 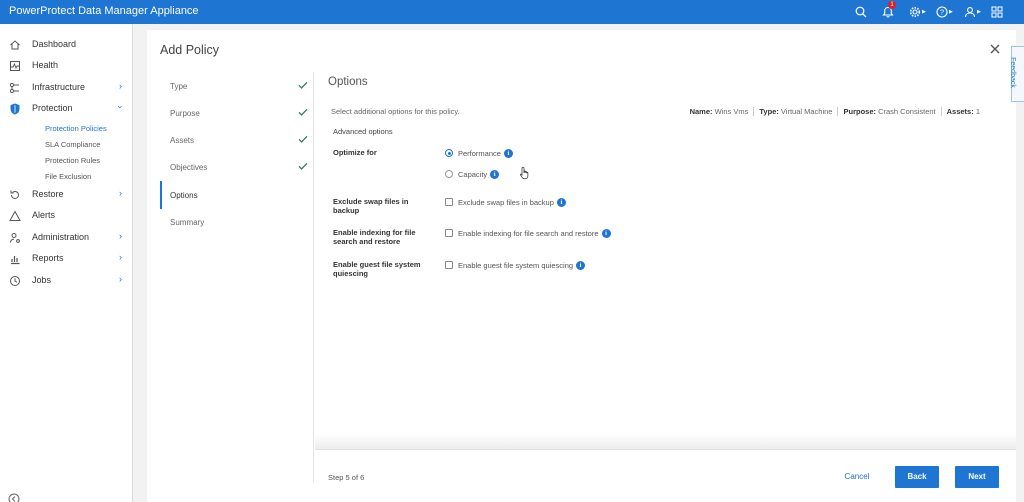 I want to click on shield-icon, so click(x=15, y=109).